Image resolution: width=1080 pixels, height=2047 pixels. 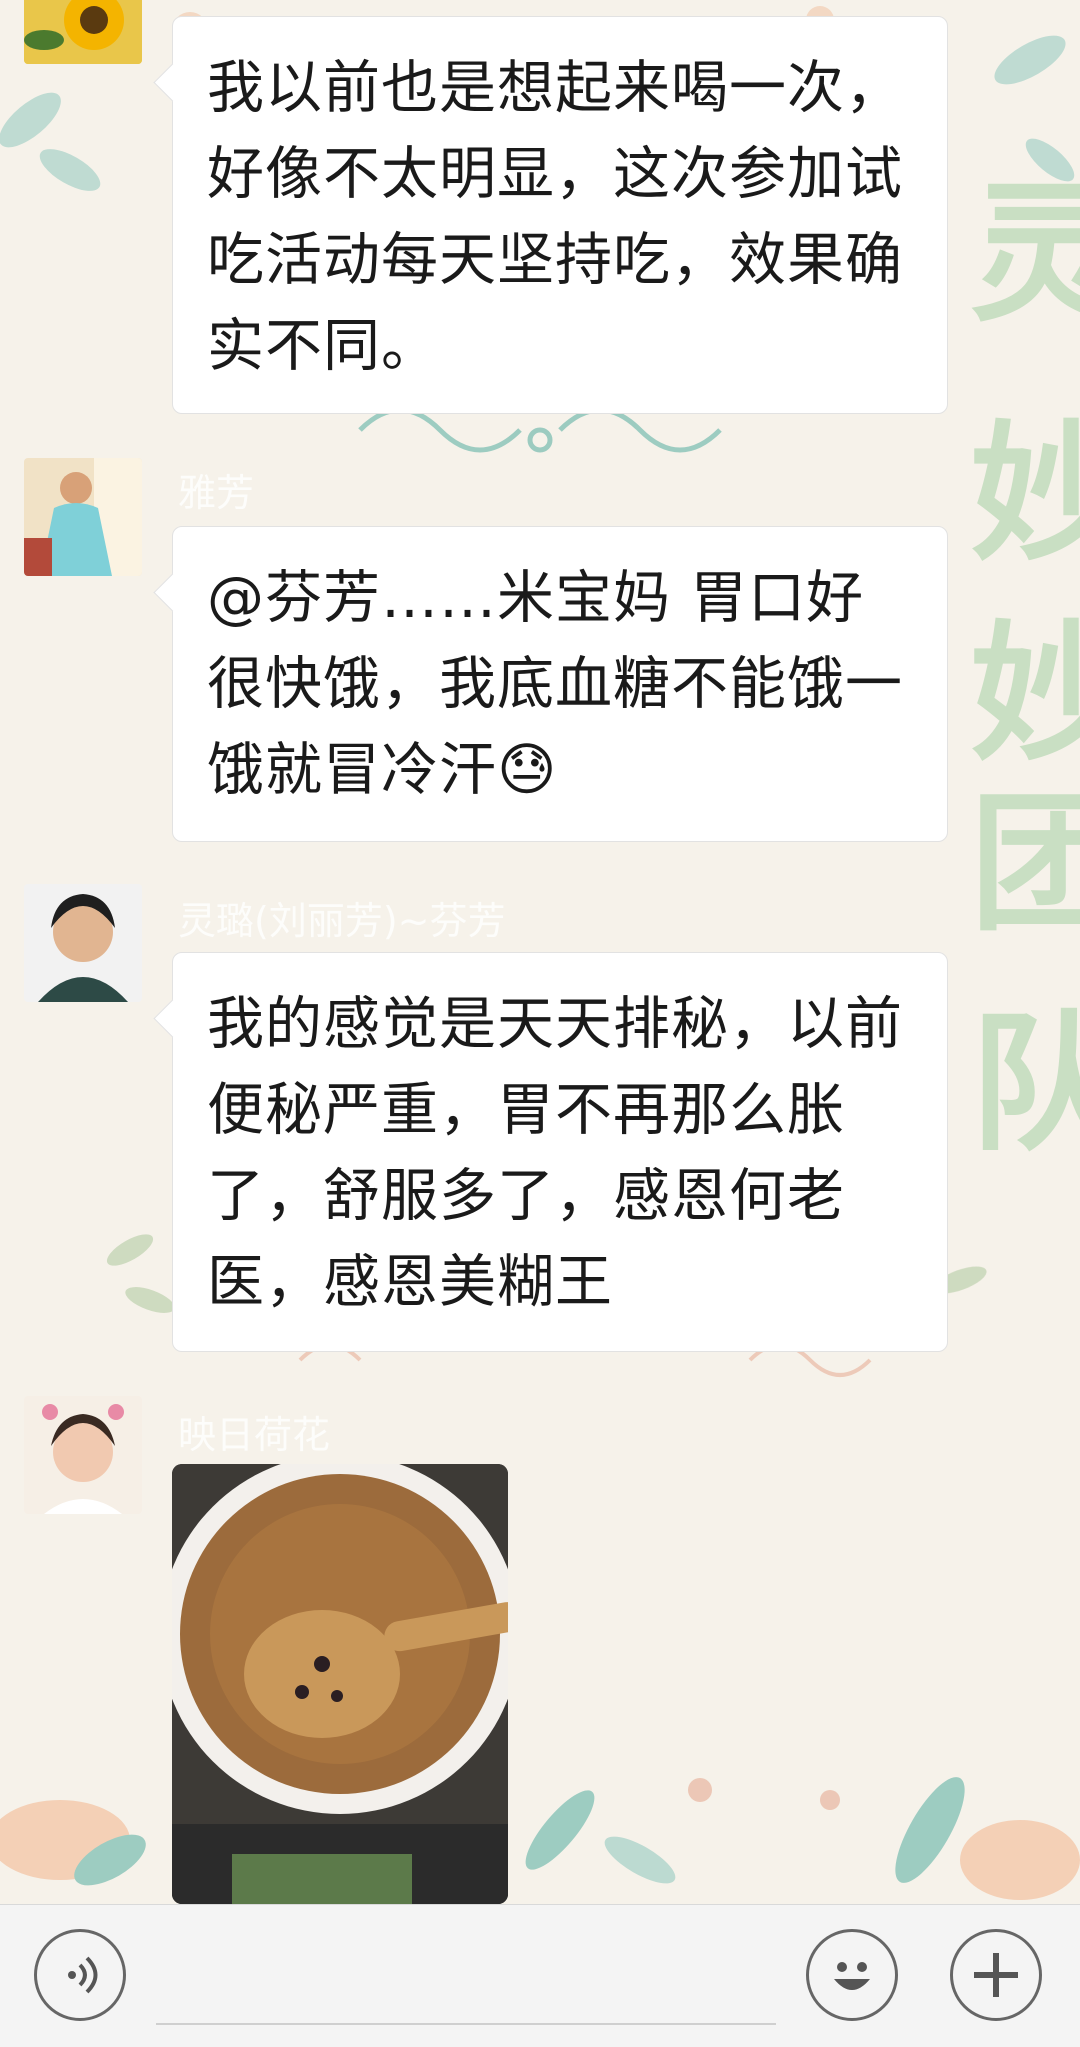 I want to click on avatar-sunflower, so click(x=83, y=32).